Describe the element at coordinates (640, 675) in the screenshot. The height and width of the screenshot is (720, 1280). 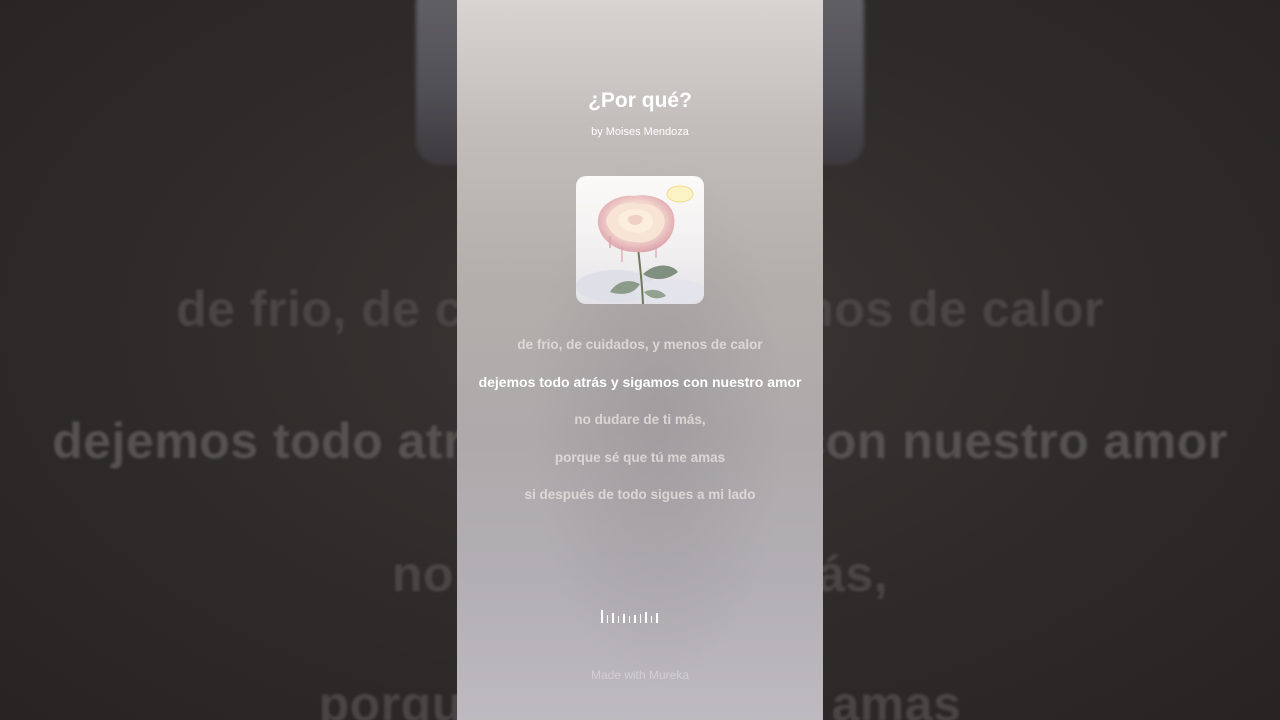
I see `made-with-credit: Made with Mureka` at that location.